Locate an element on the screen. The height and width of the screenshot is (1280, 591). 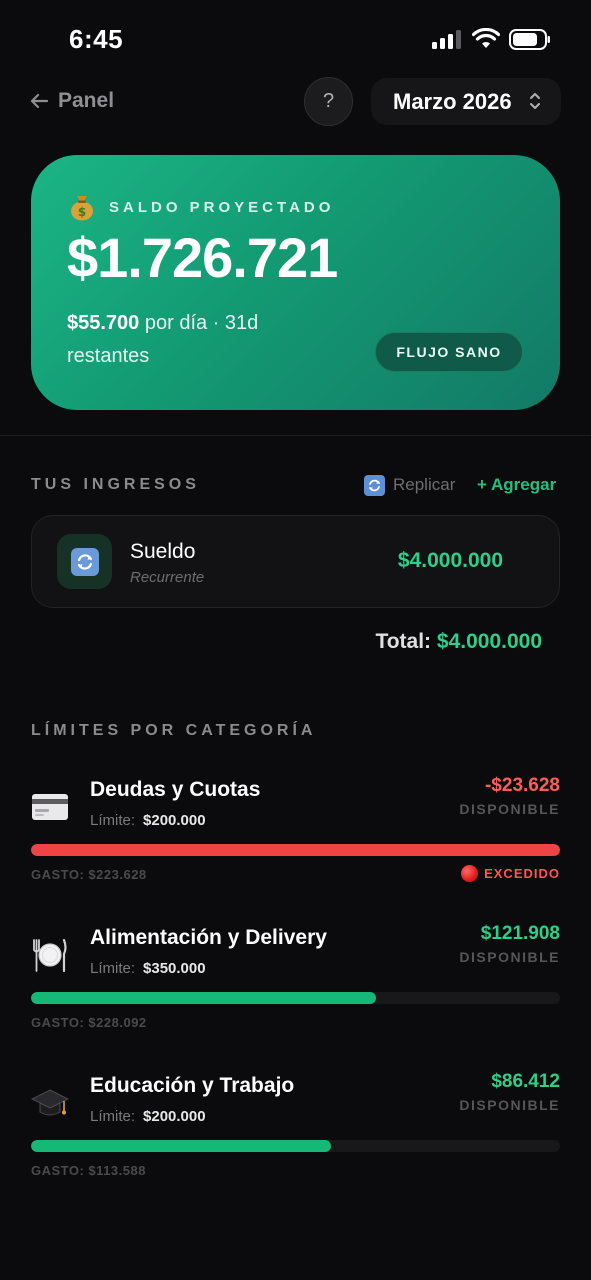
available-amount: -$23.628 is located at coordinates (522, 785).